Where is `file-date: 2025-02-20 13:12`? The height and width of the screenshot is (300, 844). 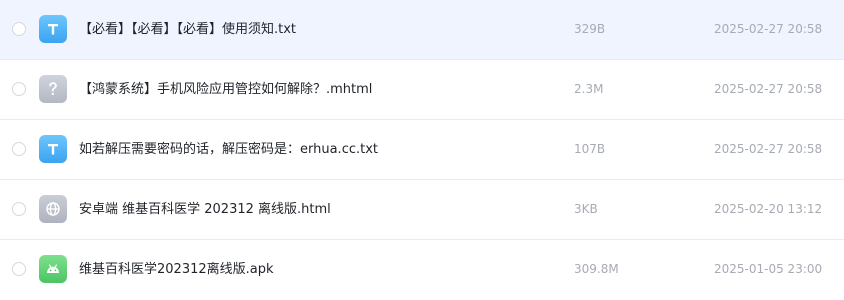
file-date: 2025-02-20 13:12 is located at coordinates (768, 209).